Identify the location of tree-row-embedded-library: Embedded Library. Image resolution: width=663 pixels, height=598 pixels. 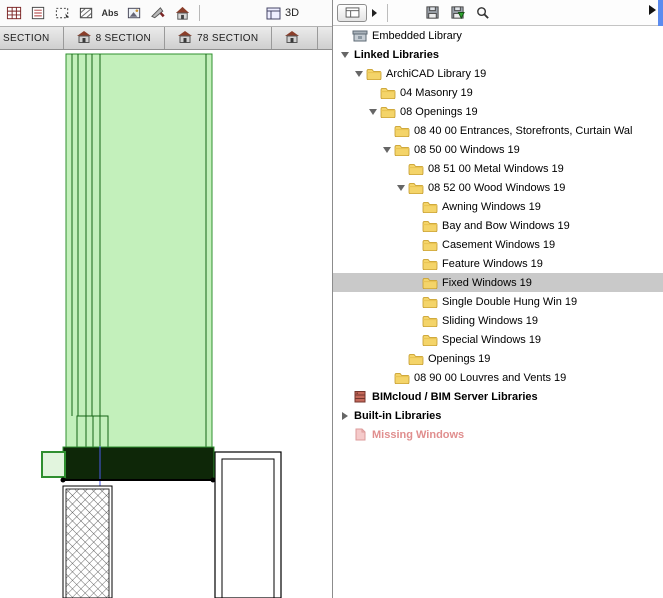
(498, 35).